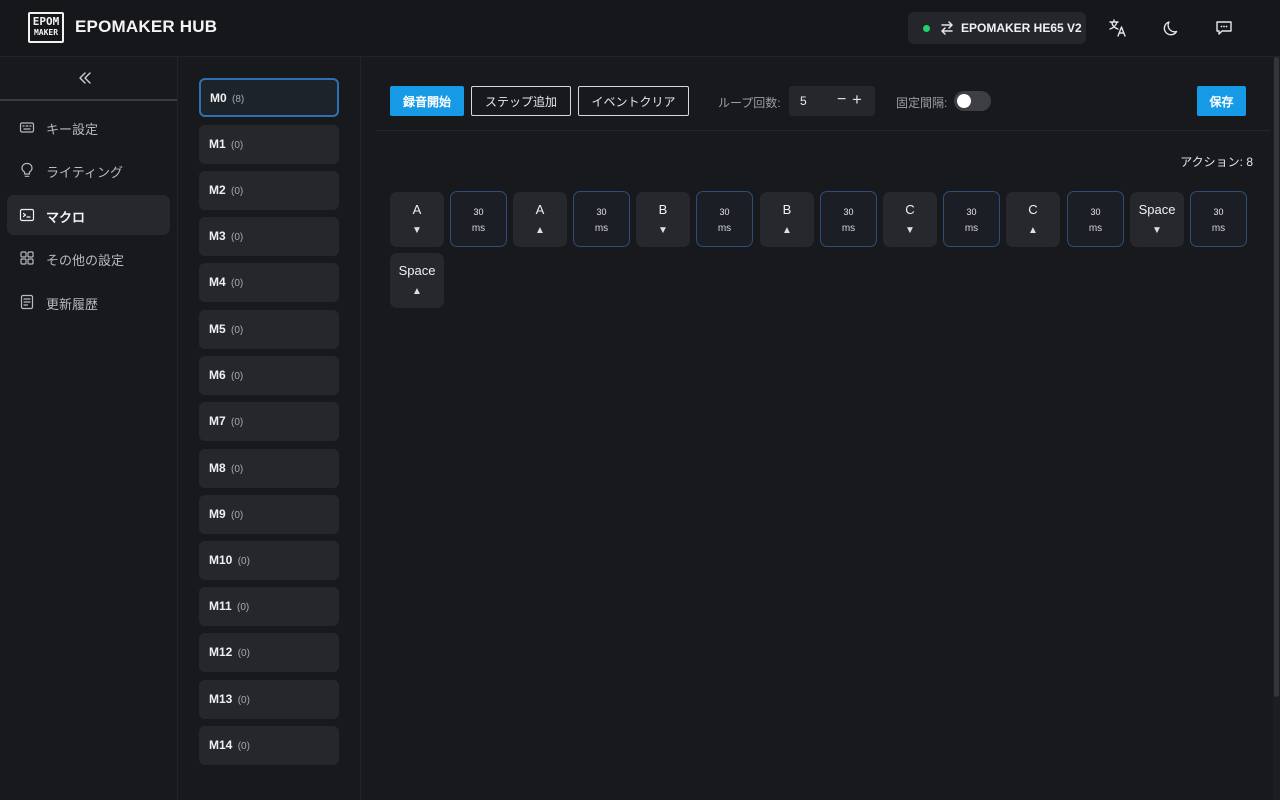 This screenshot has height=800, width=1280. What do you see at coordinates (1118, 28) in the screenshot?
I see `translate-icon` at bounding box center [1118, 28].